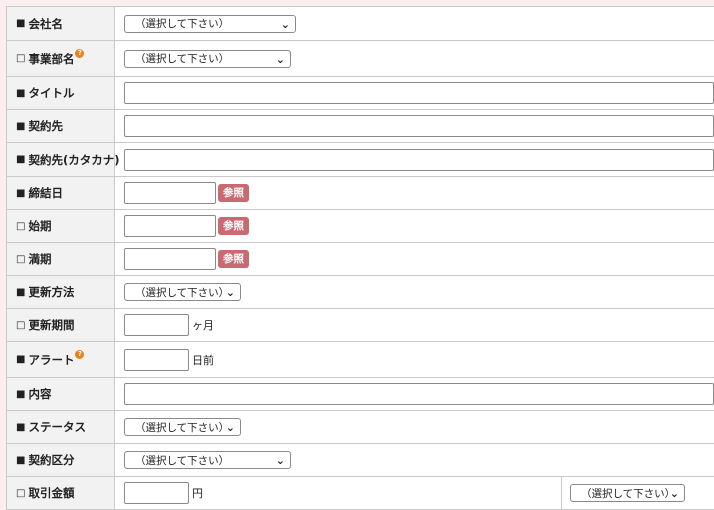 The image size is (714, 510). Describe the element at coordinates (360, 292) in the screenshot. I see `row-renewal-method: ■ 更新方法 （選択して下さい） ⌄` at that location.